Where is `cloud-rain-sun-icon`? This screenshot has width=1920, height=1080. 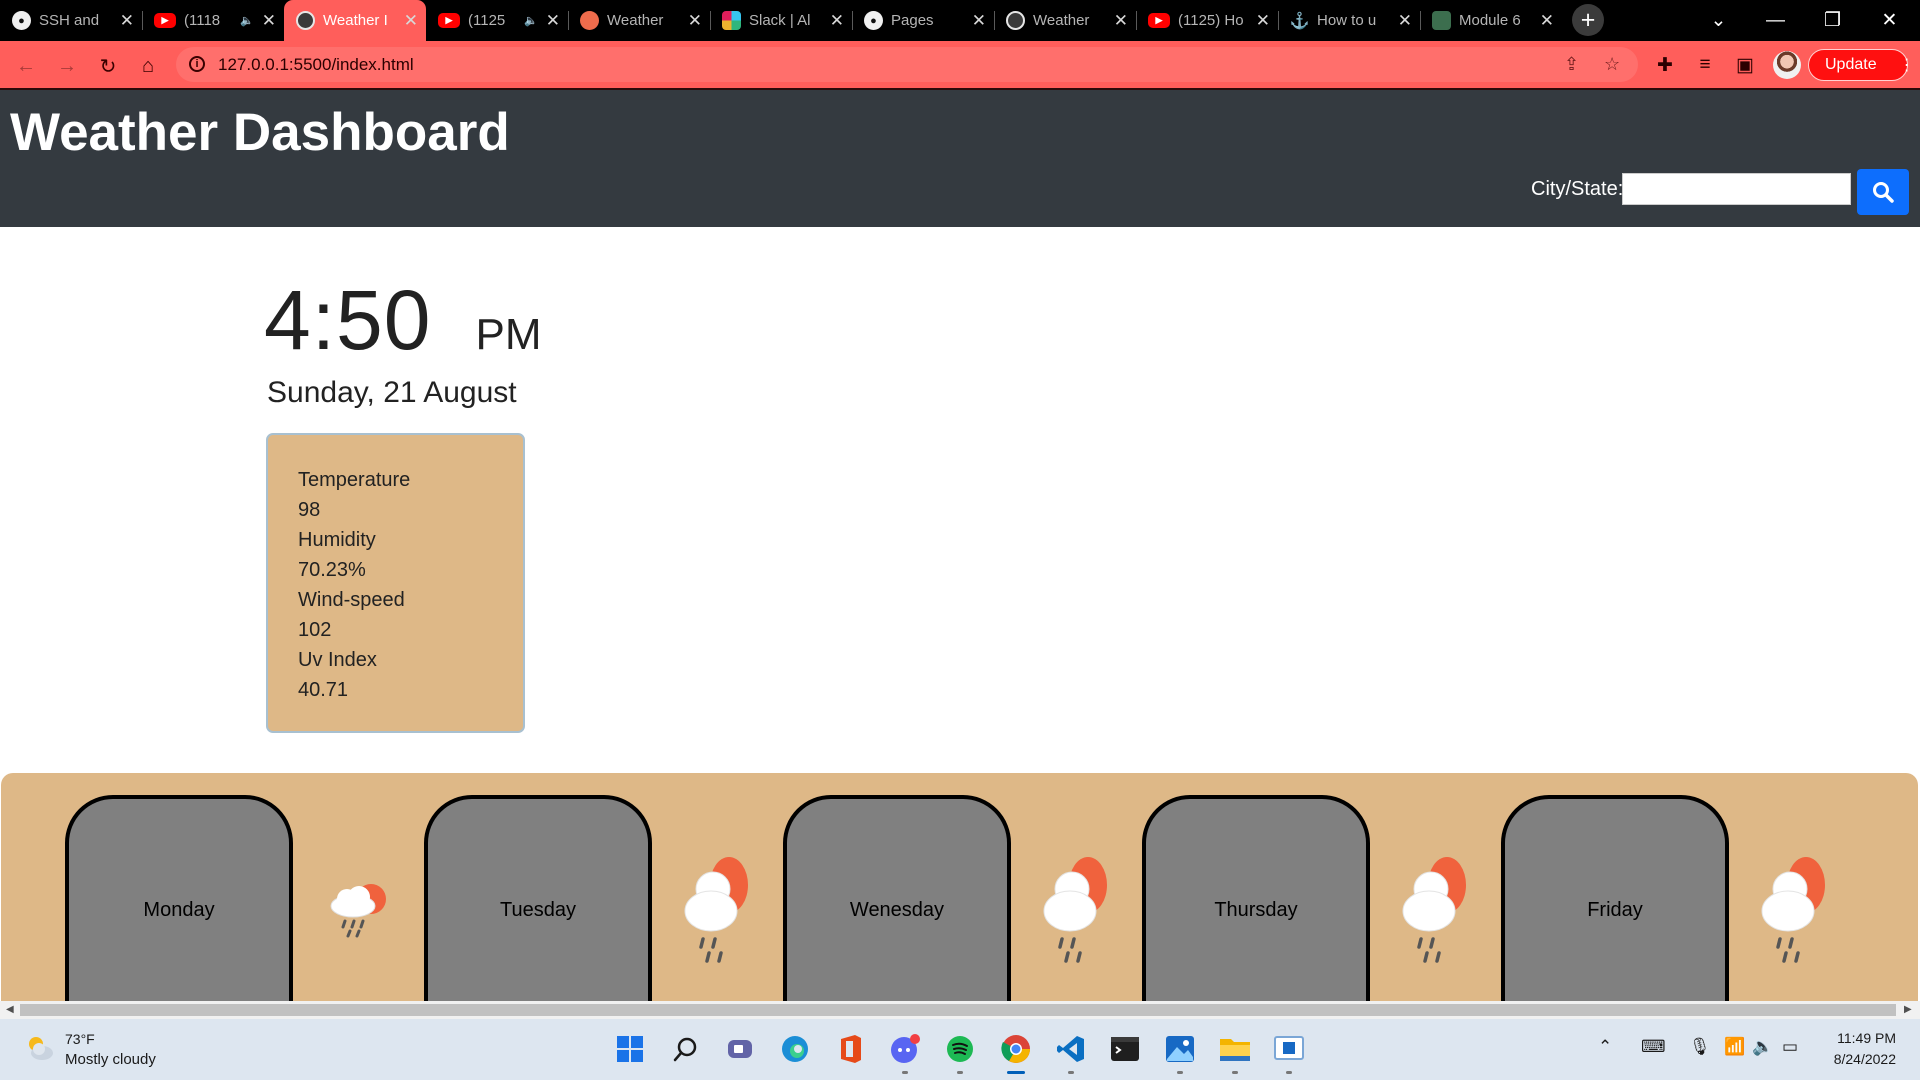
cloud-rain-sun-icon is located at coordinates (1793, 910).